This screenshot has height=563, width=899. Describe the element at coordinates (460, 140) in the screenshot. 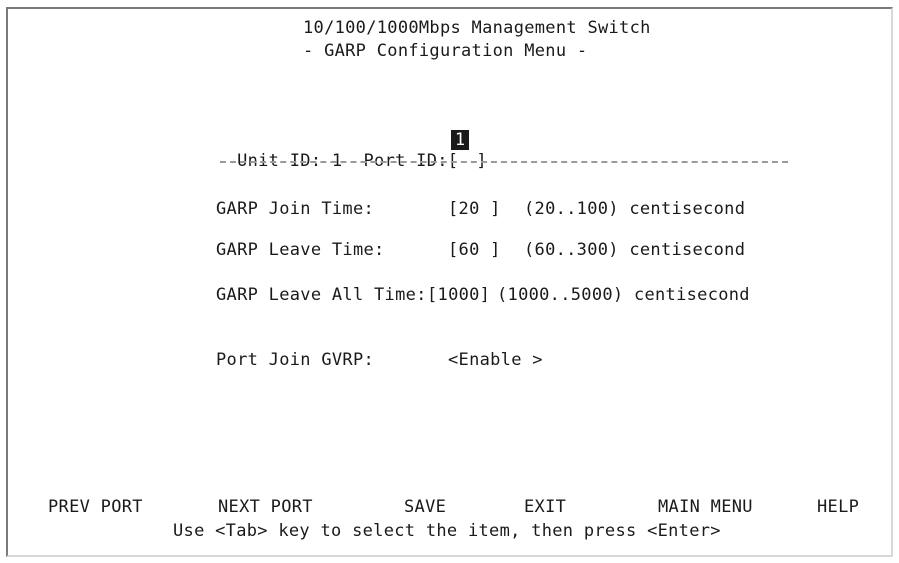

I see `port-id-input: 1` at that location.